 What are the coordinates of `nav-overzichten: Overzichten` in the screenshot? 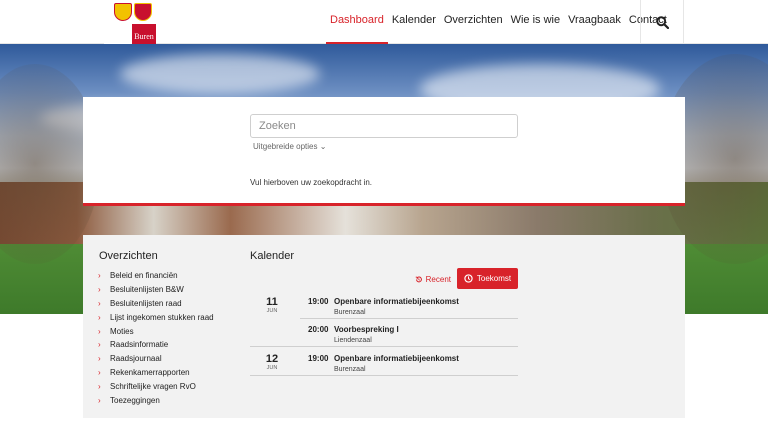 It's located at (473, 22).